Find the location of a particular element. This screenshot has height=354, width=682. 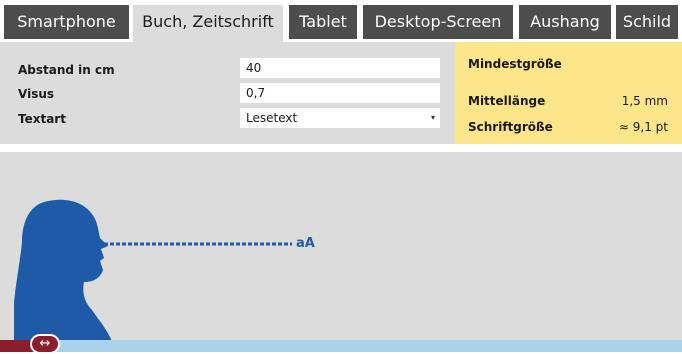

tab-buch-zeitschrift: Buch, Zeitschrift is located at coordinates (208, 23).